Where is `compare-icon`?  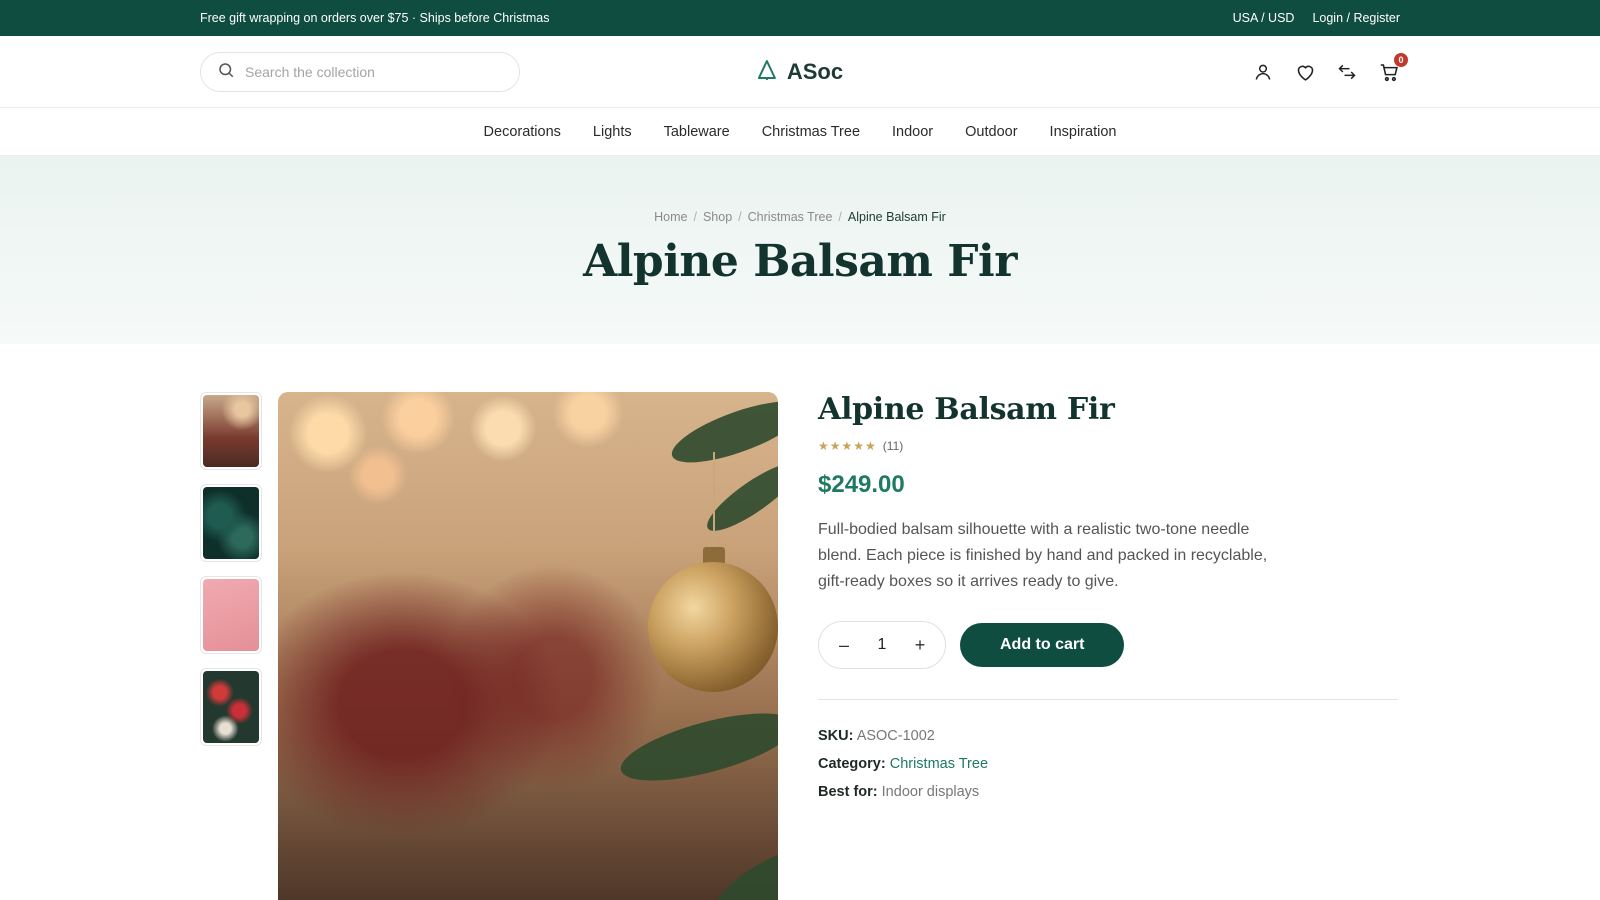 compare-icon is located at coordinates (1347, 72).